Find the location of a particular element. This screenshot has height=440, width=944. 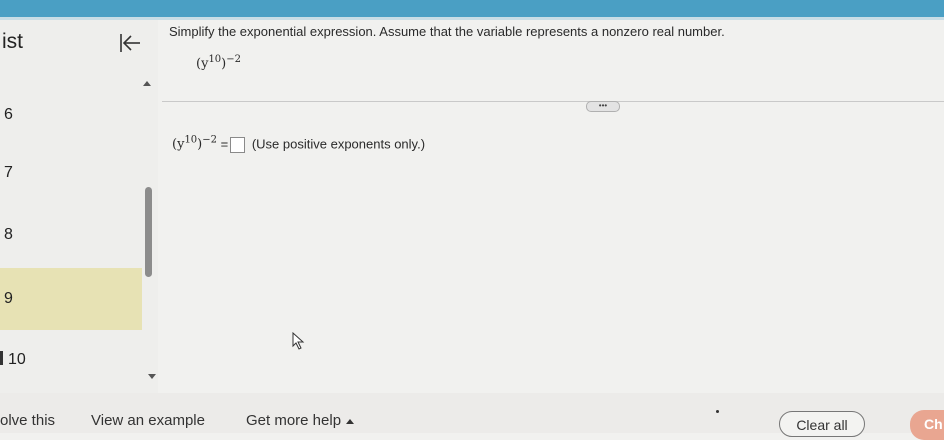

expand-more-button: ••• is located at coordinates (603, 106).